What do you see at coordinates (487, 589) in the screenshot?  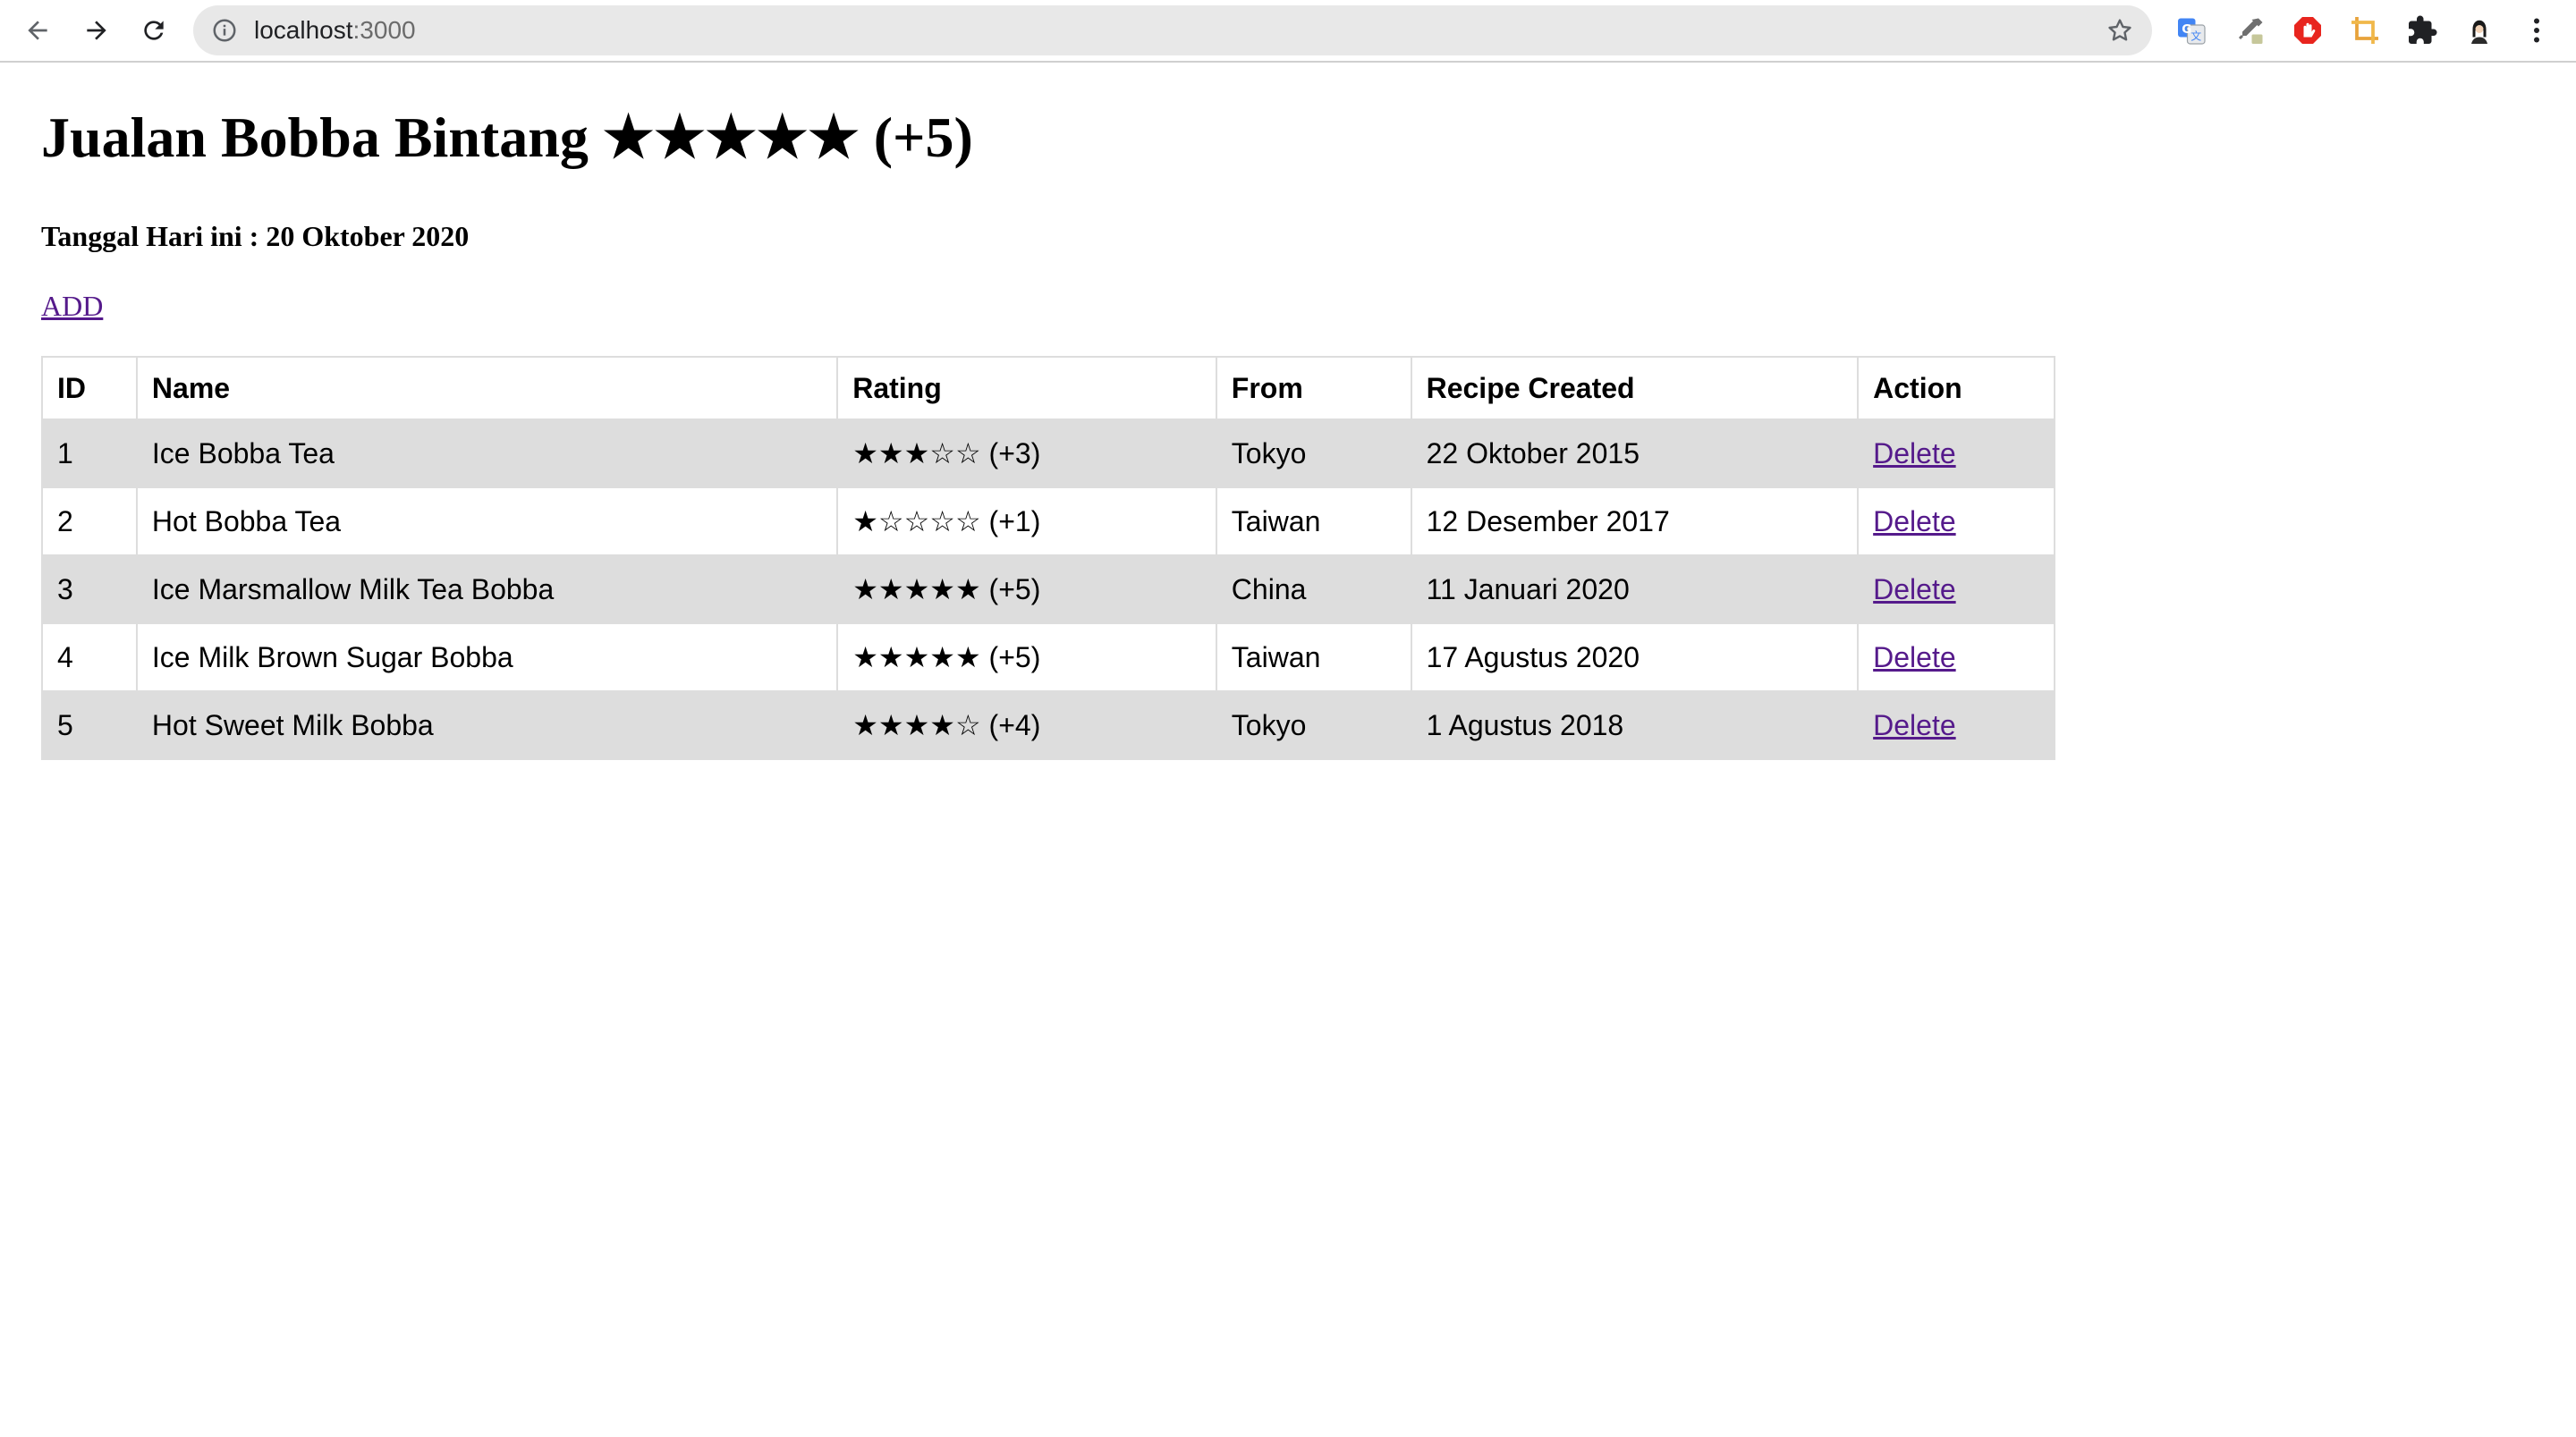 I see `cell-name: Ice Marsmallow Milk Tea Bobba` at bounding box center [487, 589].